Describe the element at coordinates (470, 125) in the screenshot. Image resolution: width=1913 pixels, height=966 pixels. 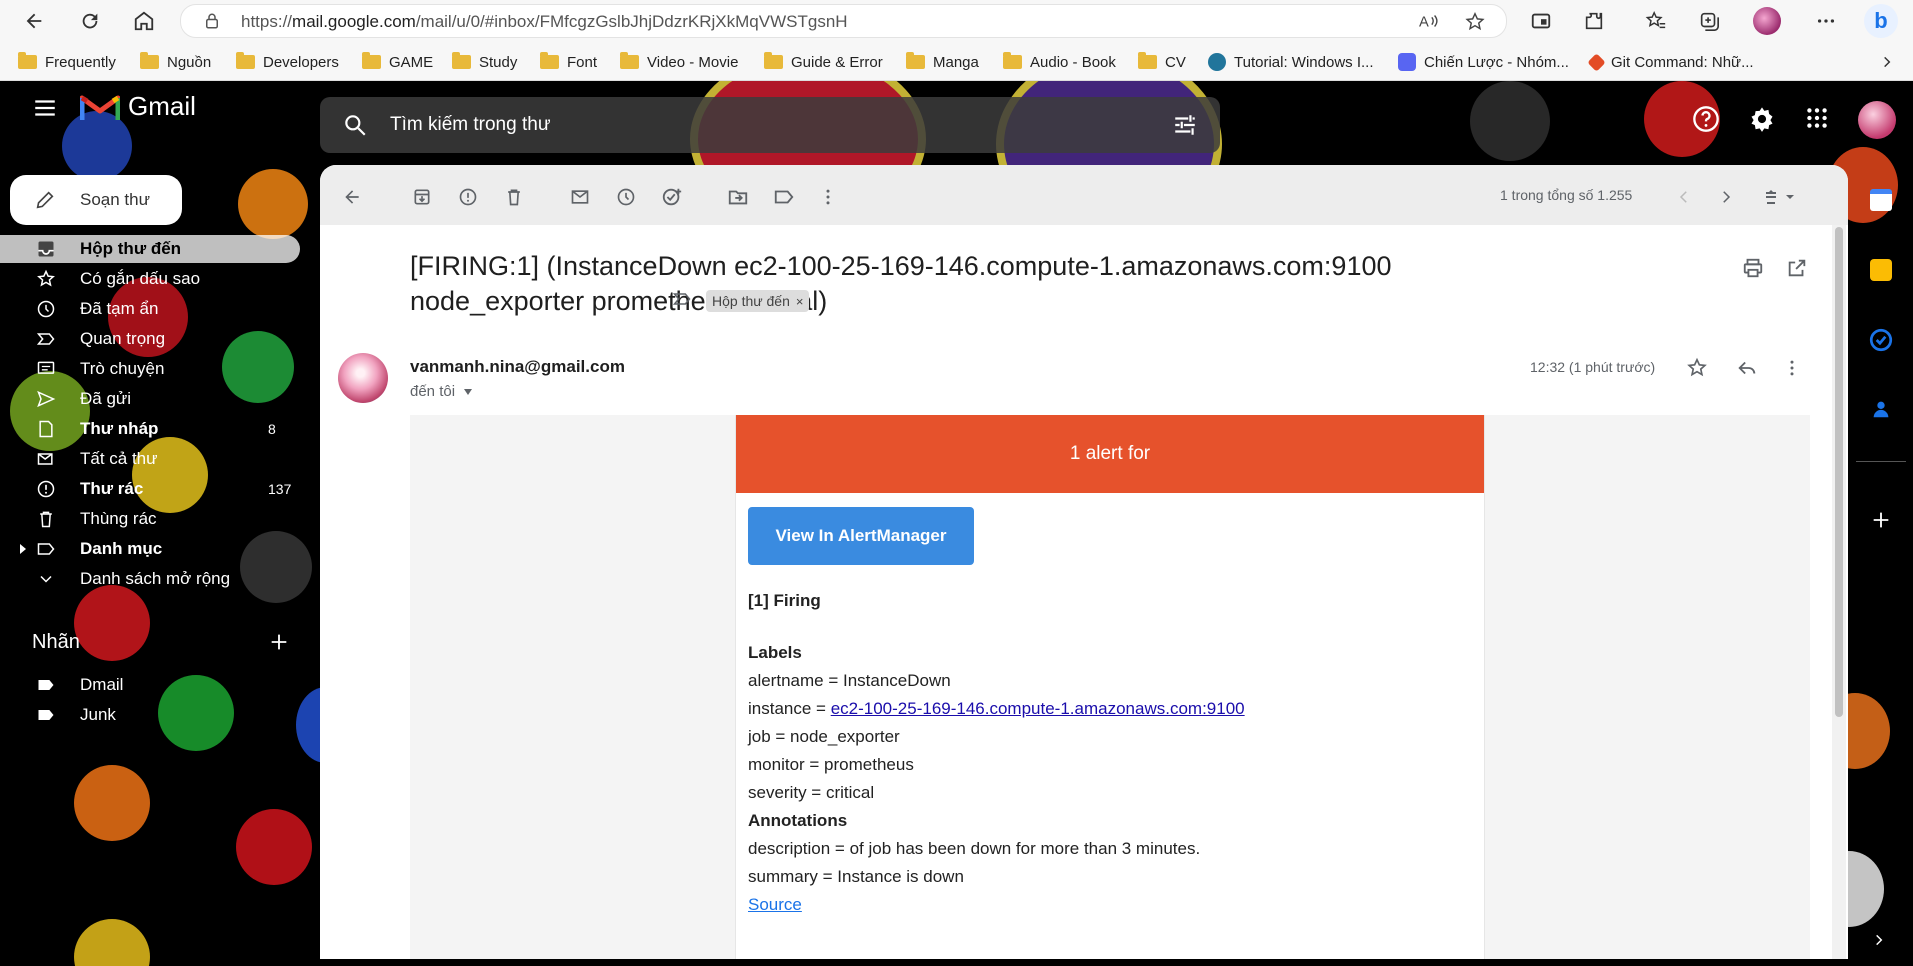
I see `search-input: Tìm kiếm trong thư` at that location.